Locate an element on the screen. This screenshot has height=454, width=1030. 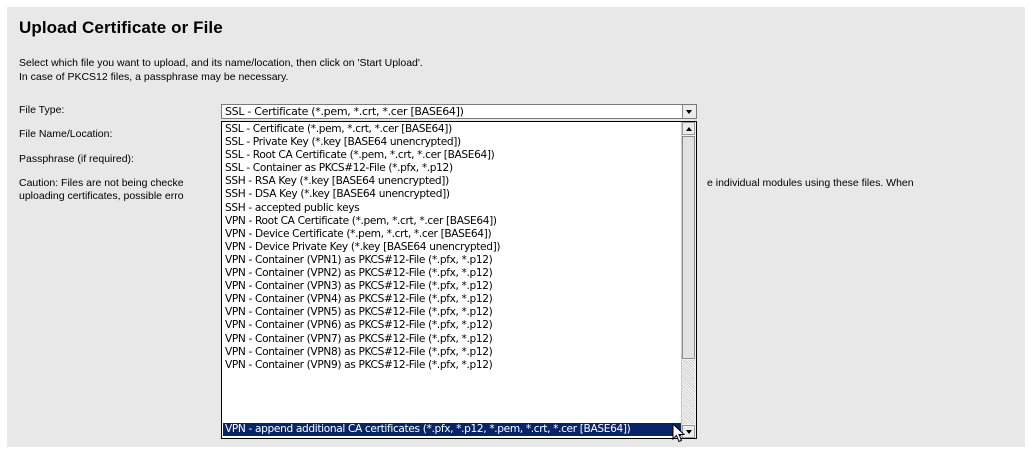
file-name-label: File Name/Location: is located at coordinates (66, 134).